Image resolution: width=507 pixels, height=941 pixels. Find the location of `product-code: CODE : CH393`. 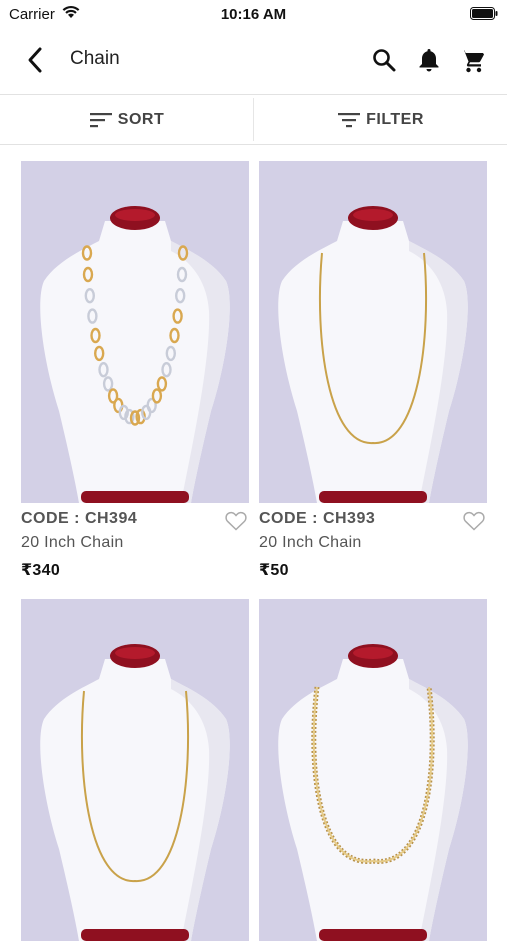

product-code: CODE : CH393 is located at coordinates (317, 518).